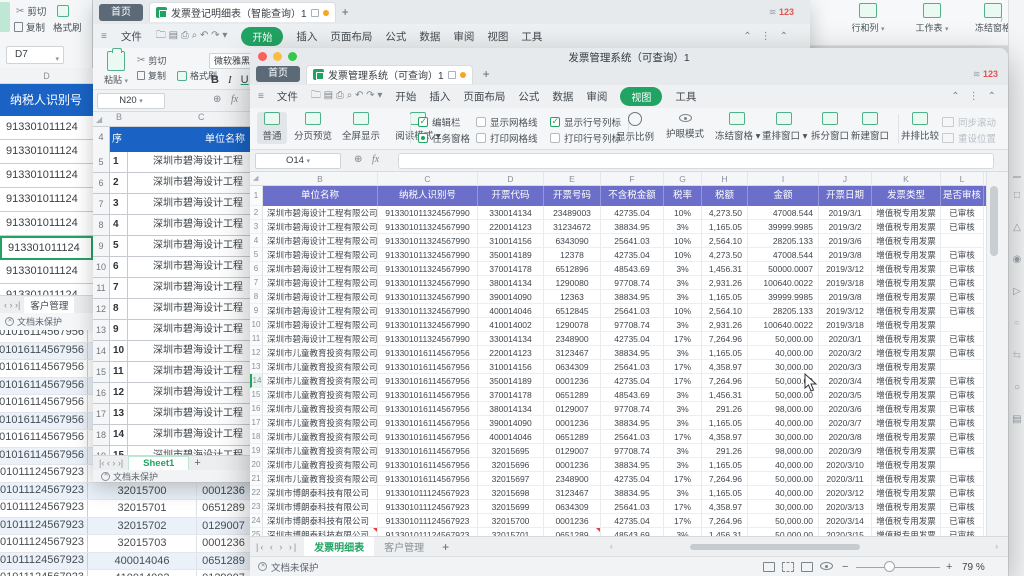 This screenshot has height=576, width=1024. I want to click on horizontal-scrollbar: ‹ ›, so click(804, 546).